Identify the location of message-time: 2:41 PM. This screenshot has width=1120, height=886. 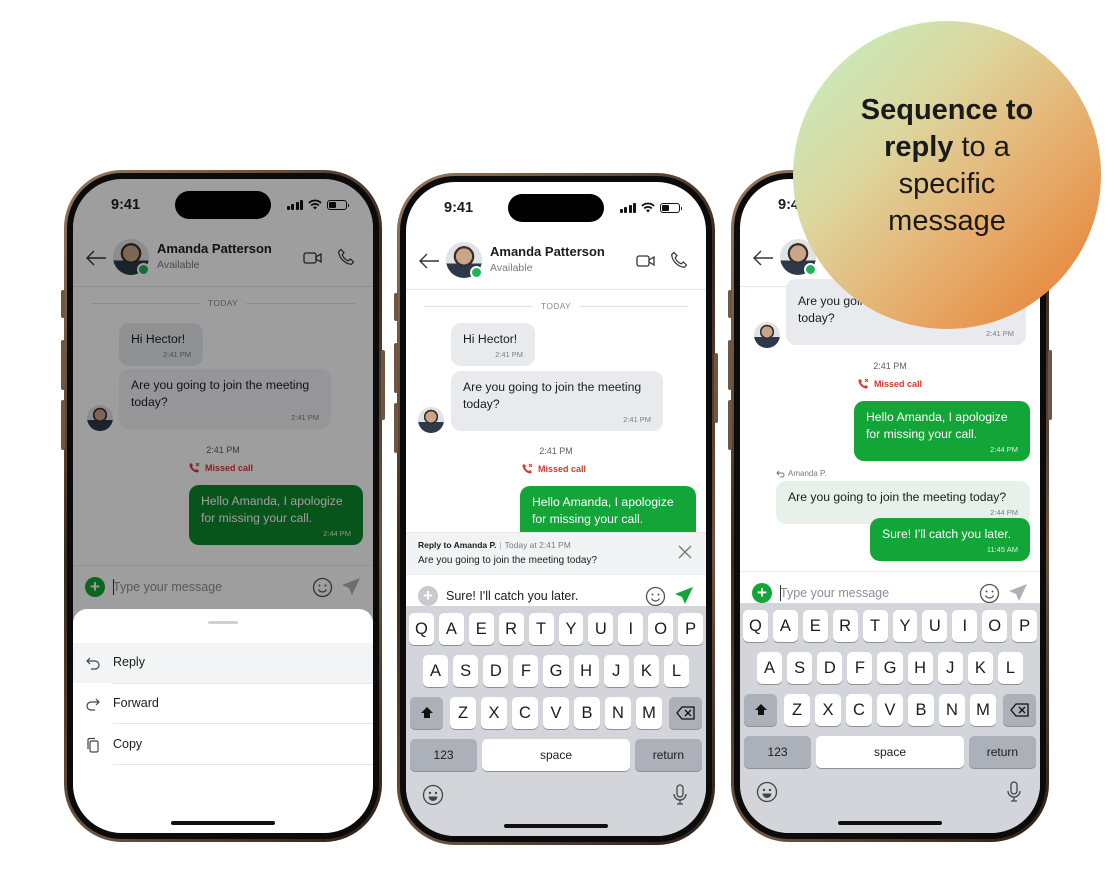
(1000, 333).